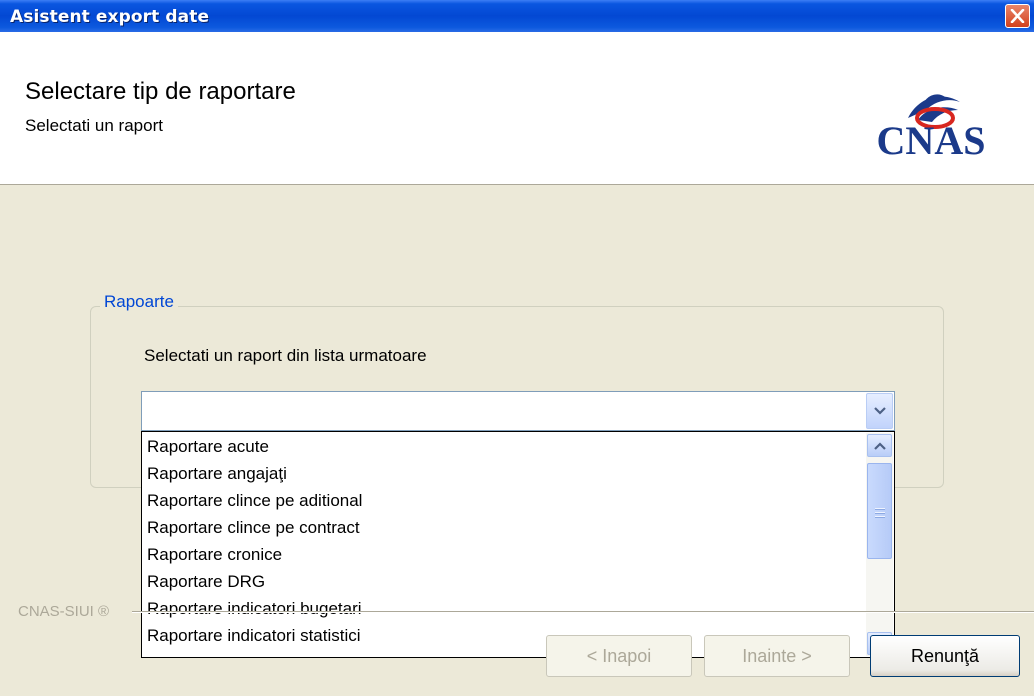  Describe the element at coordinates (518, 411) in the screenshot. I see `report-combobox` at that location.